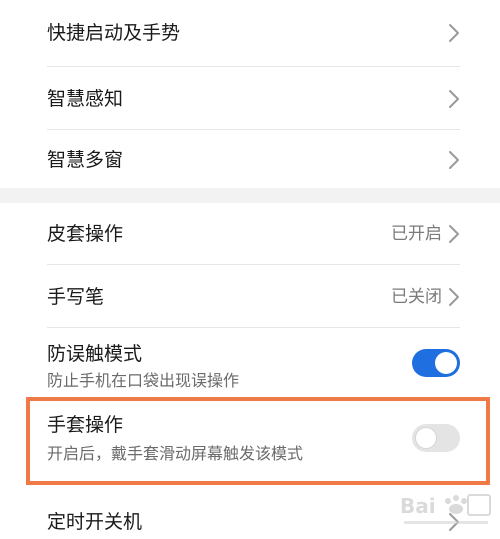  Describe the element at coordinates (250, 159) in the screenshot. I see `settings-item-smart-multi-window: 智慧多窗` at that location.